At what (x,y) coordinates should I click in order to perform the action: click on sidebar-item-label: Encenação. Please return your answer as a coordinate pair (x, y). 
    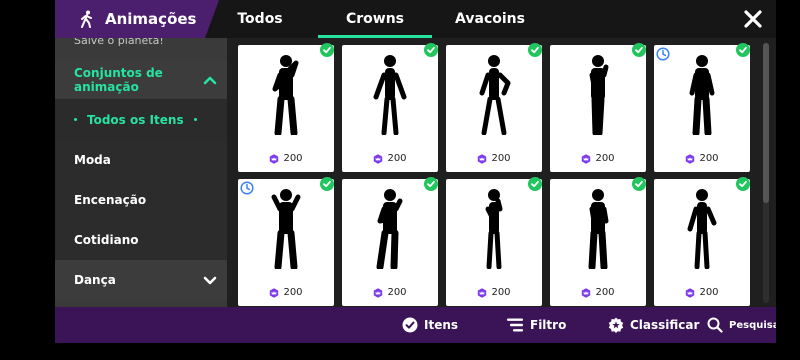
    Looking at the image, I should click on (110, 199).